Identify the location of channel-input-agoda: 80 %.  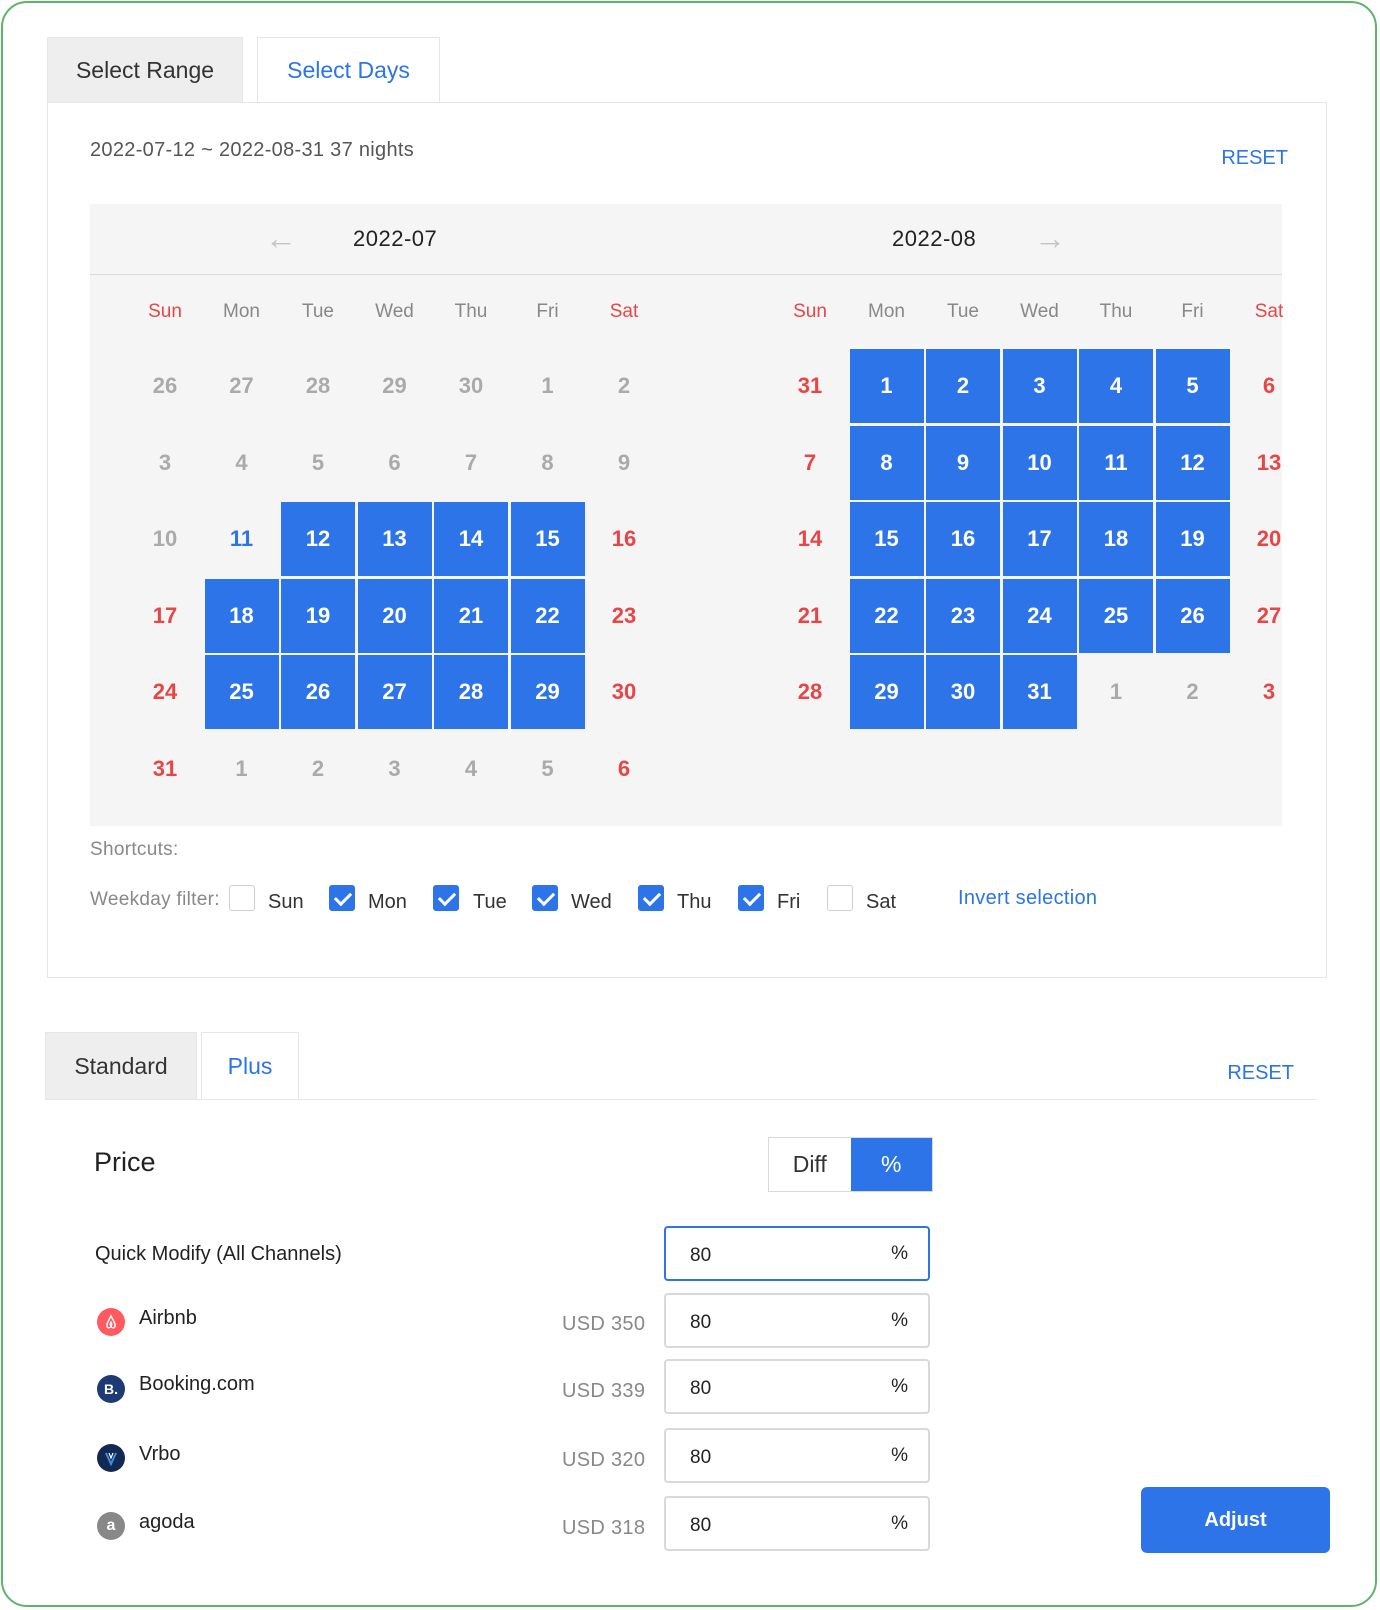
(797, 1523).